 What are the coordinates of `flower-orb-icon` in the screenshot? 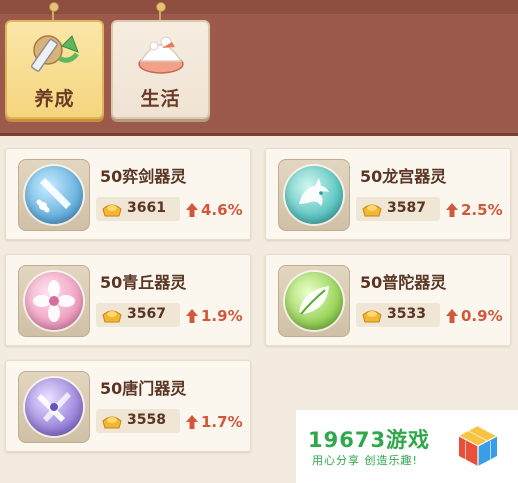 It's located at (54, 301).